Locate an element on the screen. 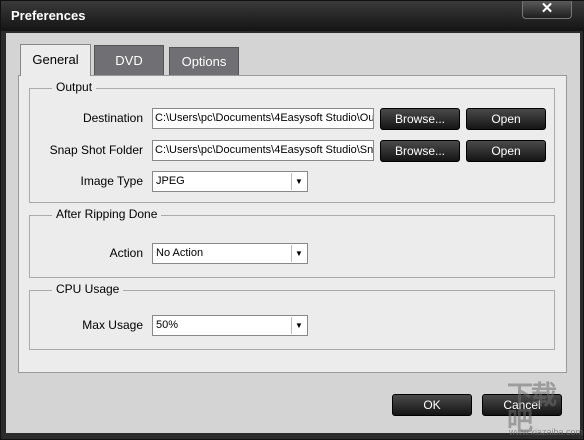  site-watermark-url: www.xiazaiba.com is located at coordinates (546, 432).